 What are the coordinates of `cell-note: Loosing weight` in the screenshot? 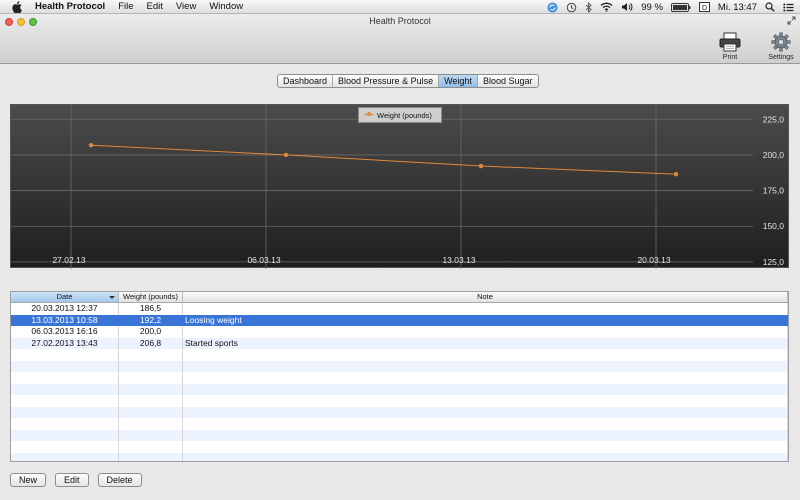 It's located at (485, 320).